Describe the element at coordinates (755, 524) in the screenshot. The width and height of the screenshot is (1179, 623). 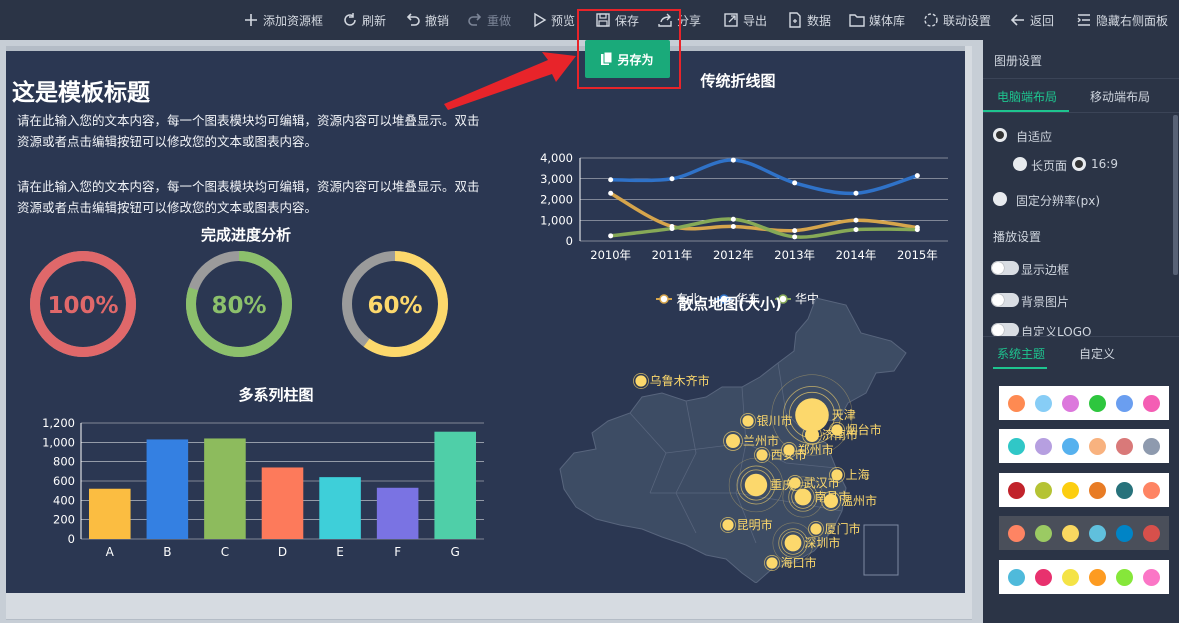
I see `city-label: 昆明市` at that location.